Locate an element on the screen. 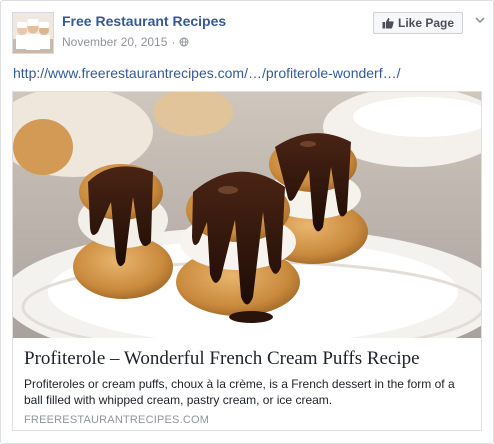 This screenshot has width=494, height=444. attachment-domain: FREERESTAURANTRECIPES.COM is located at coordinates (117, 420).